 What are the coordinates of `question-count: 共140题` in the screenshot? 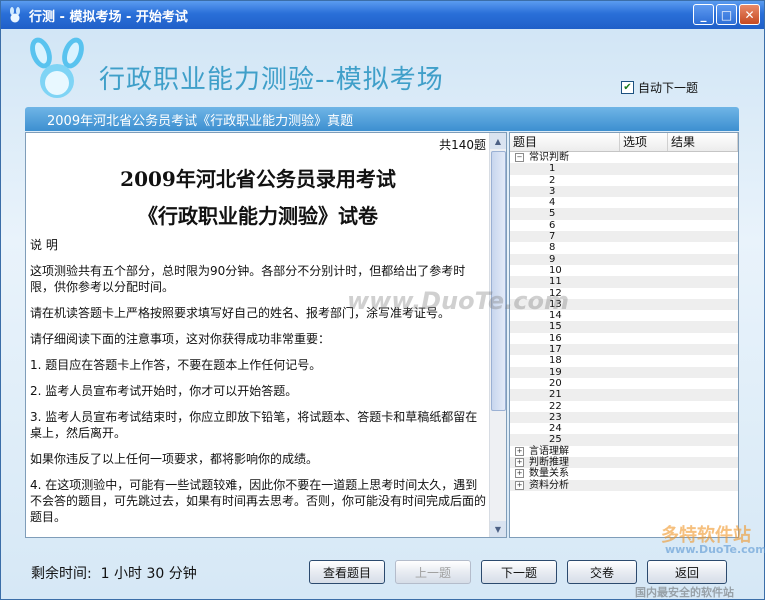 It's located at (462, 145).